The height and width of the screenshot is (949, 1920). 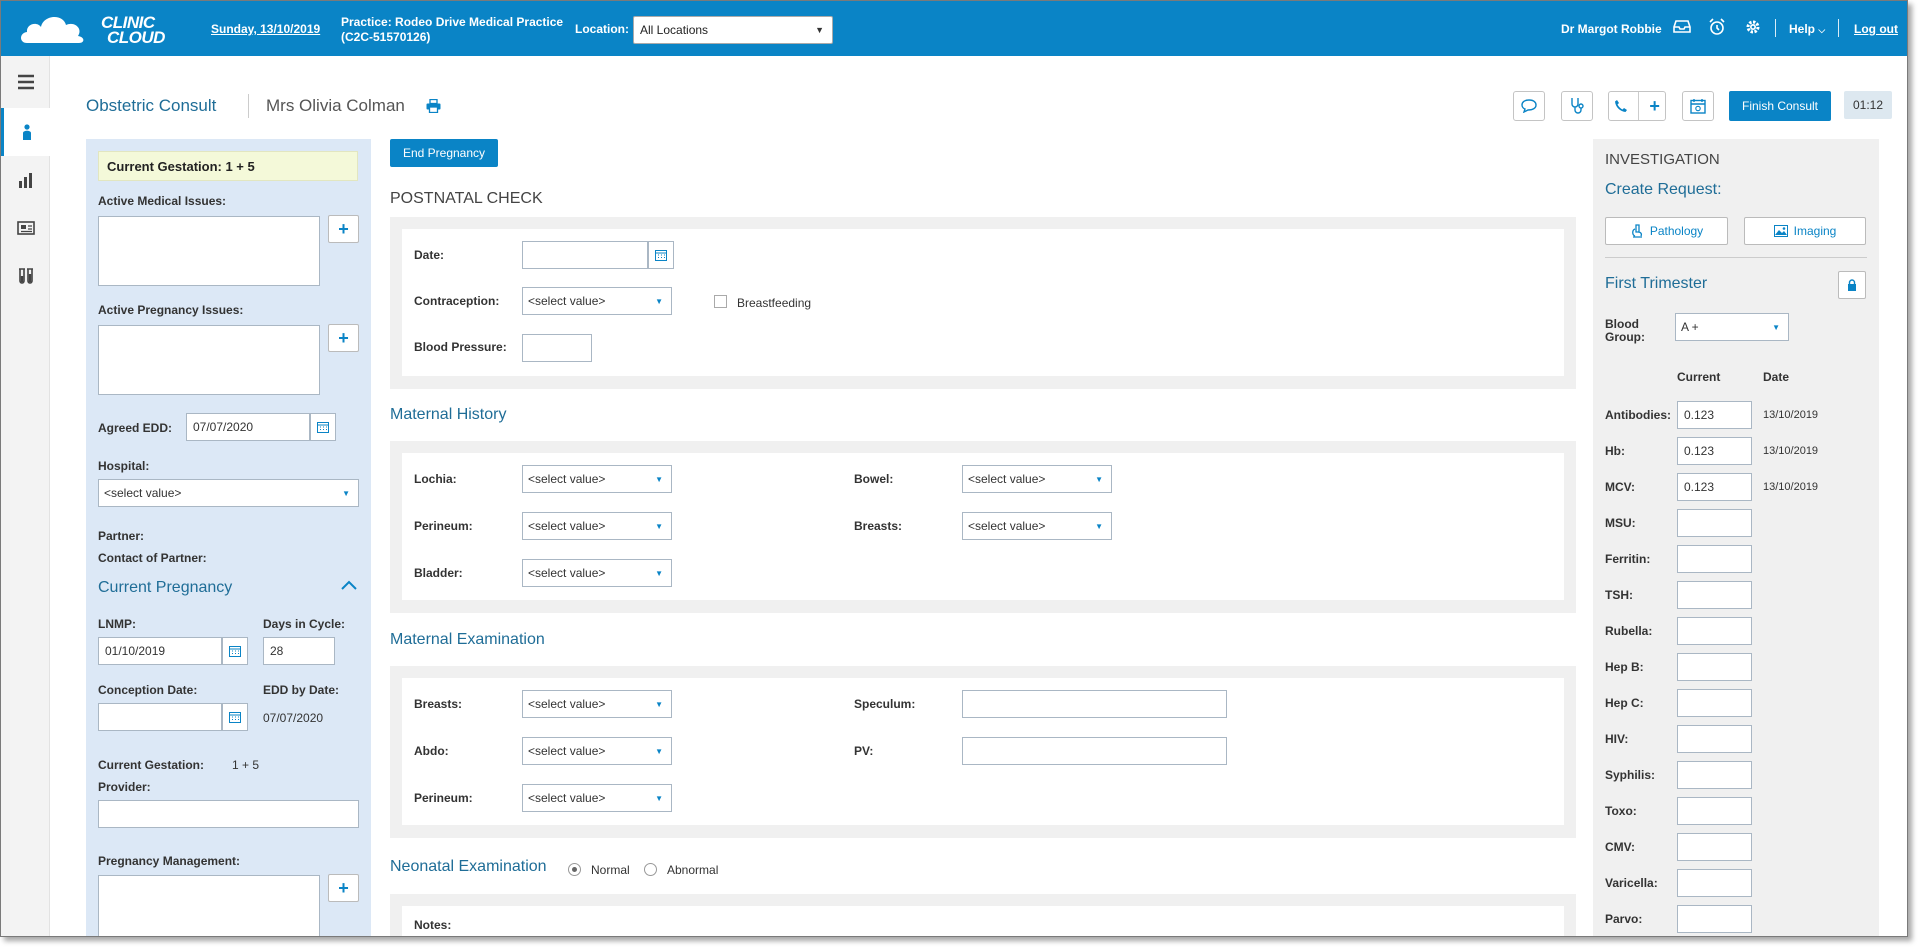 What do you see at coordinates (1611, 29) in the screenshot?
I see `user-name: Dr Margot Robbie` at bounding box center [1611, 29].